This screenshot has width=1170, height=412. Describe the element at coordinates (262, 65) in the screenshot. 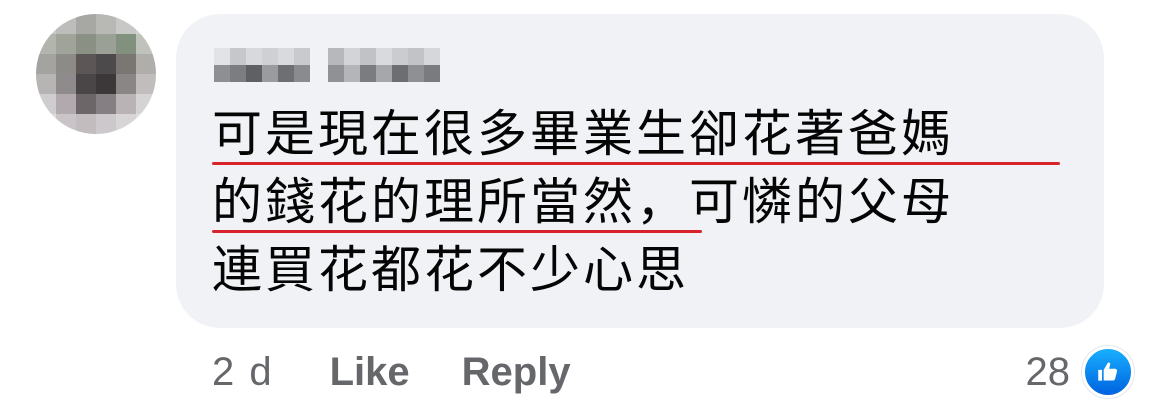

I see `author-first-name-blur` at that location.